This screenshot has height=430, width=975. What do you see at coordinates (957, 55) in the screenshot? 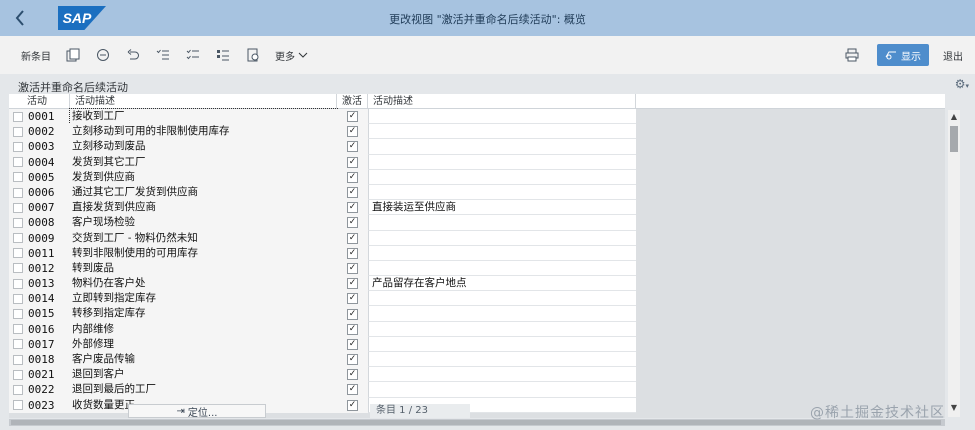
I see `exit-button: 退出` at bounding box center [957, 55].